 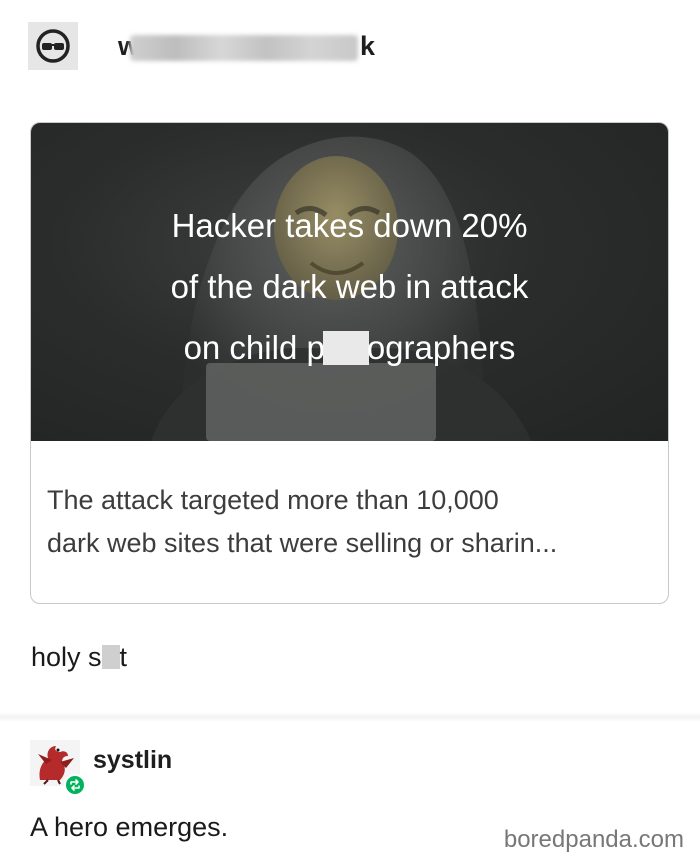 I want to click on headline-line-1: Hacker takes down 20%, so click(x=349, y=225).